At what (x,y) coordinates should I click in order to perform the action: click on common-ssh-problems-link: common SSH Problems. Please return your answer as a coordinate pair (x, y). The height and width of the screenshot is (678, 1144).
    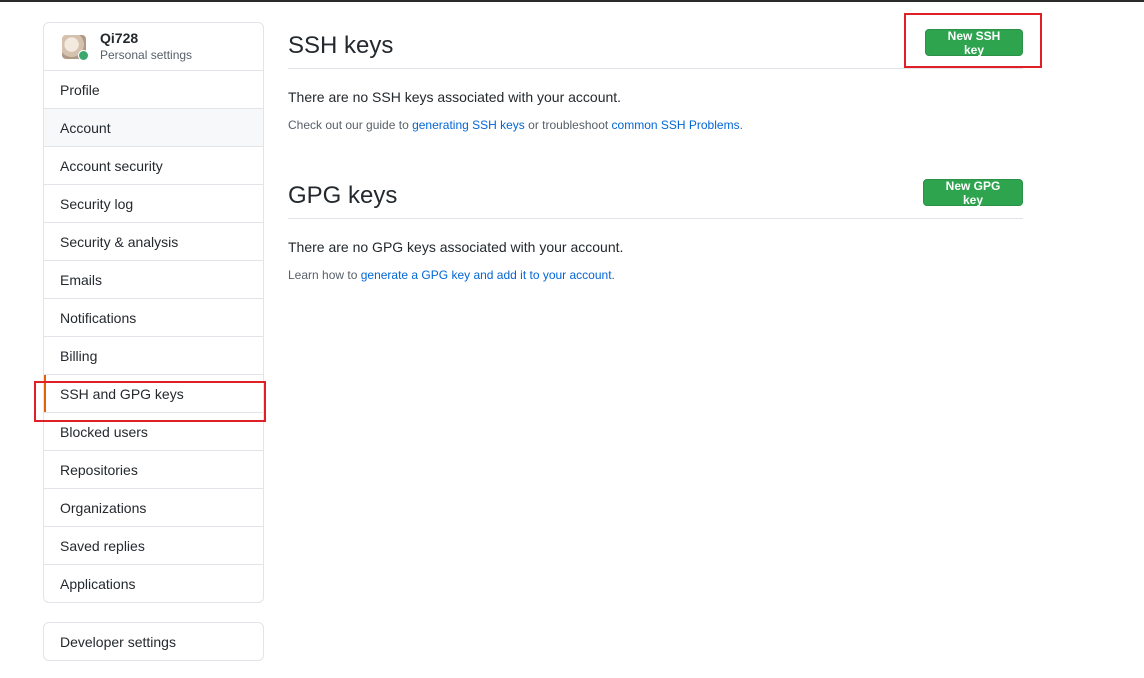
    Looking at the image, I should click on (676, 125).